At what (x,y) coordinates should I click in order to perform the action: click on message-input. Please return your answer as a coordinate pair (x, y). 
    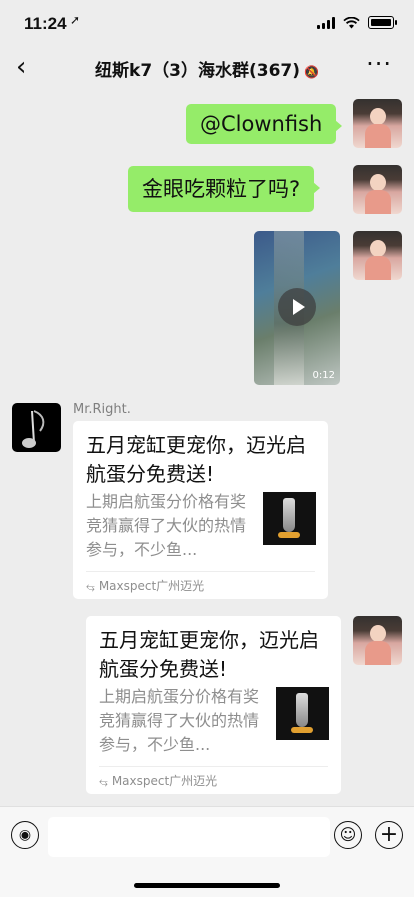
    Looking at the image, I should click on (189, 837).